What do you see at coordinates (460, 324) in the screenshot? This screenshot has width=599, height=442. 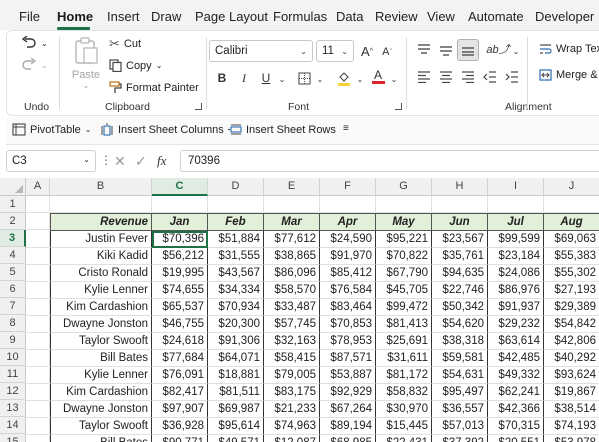 I see `value-cell: $54,620` at bounding box center [460, 324].